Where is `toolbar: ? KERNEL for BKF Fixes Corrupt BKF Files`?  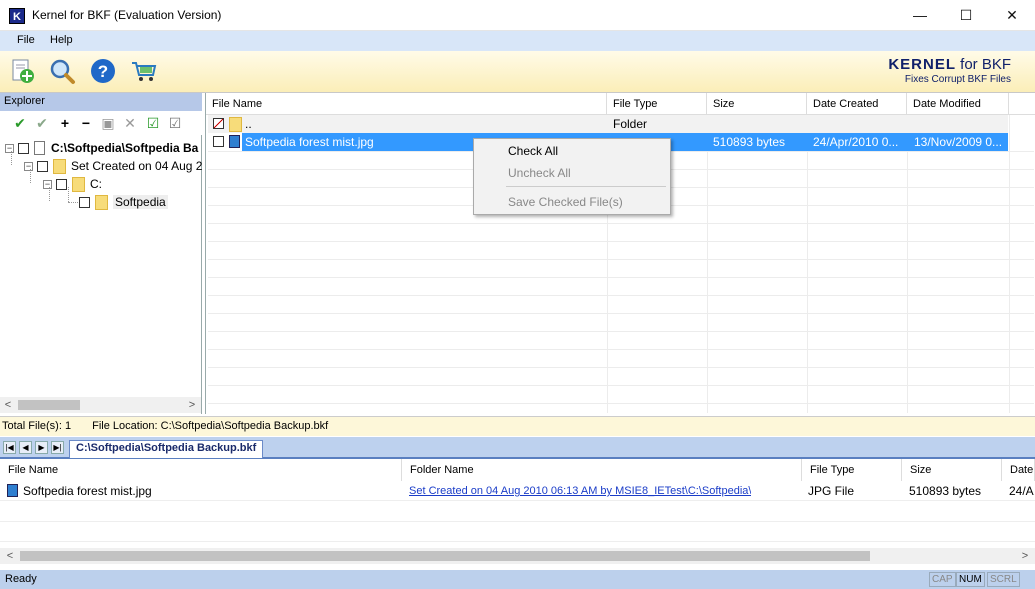
toolbar: ? KERNEL for BKF Fixes Corrupt BKF Files is located at coordinates (517, 72).